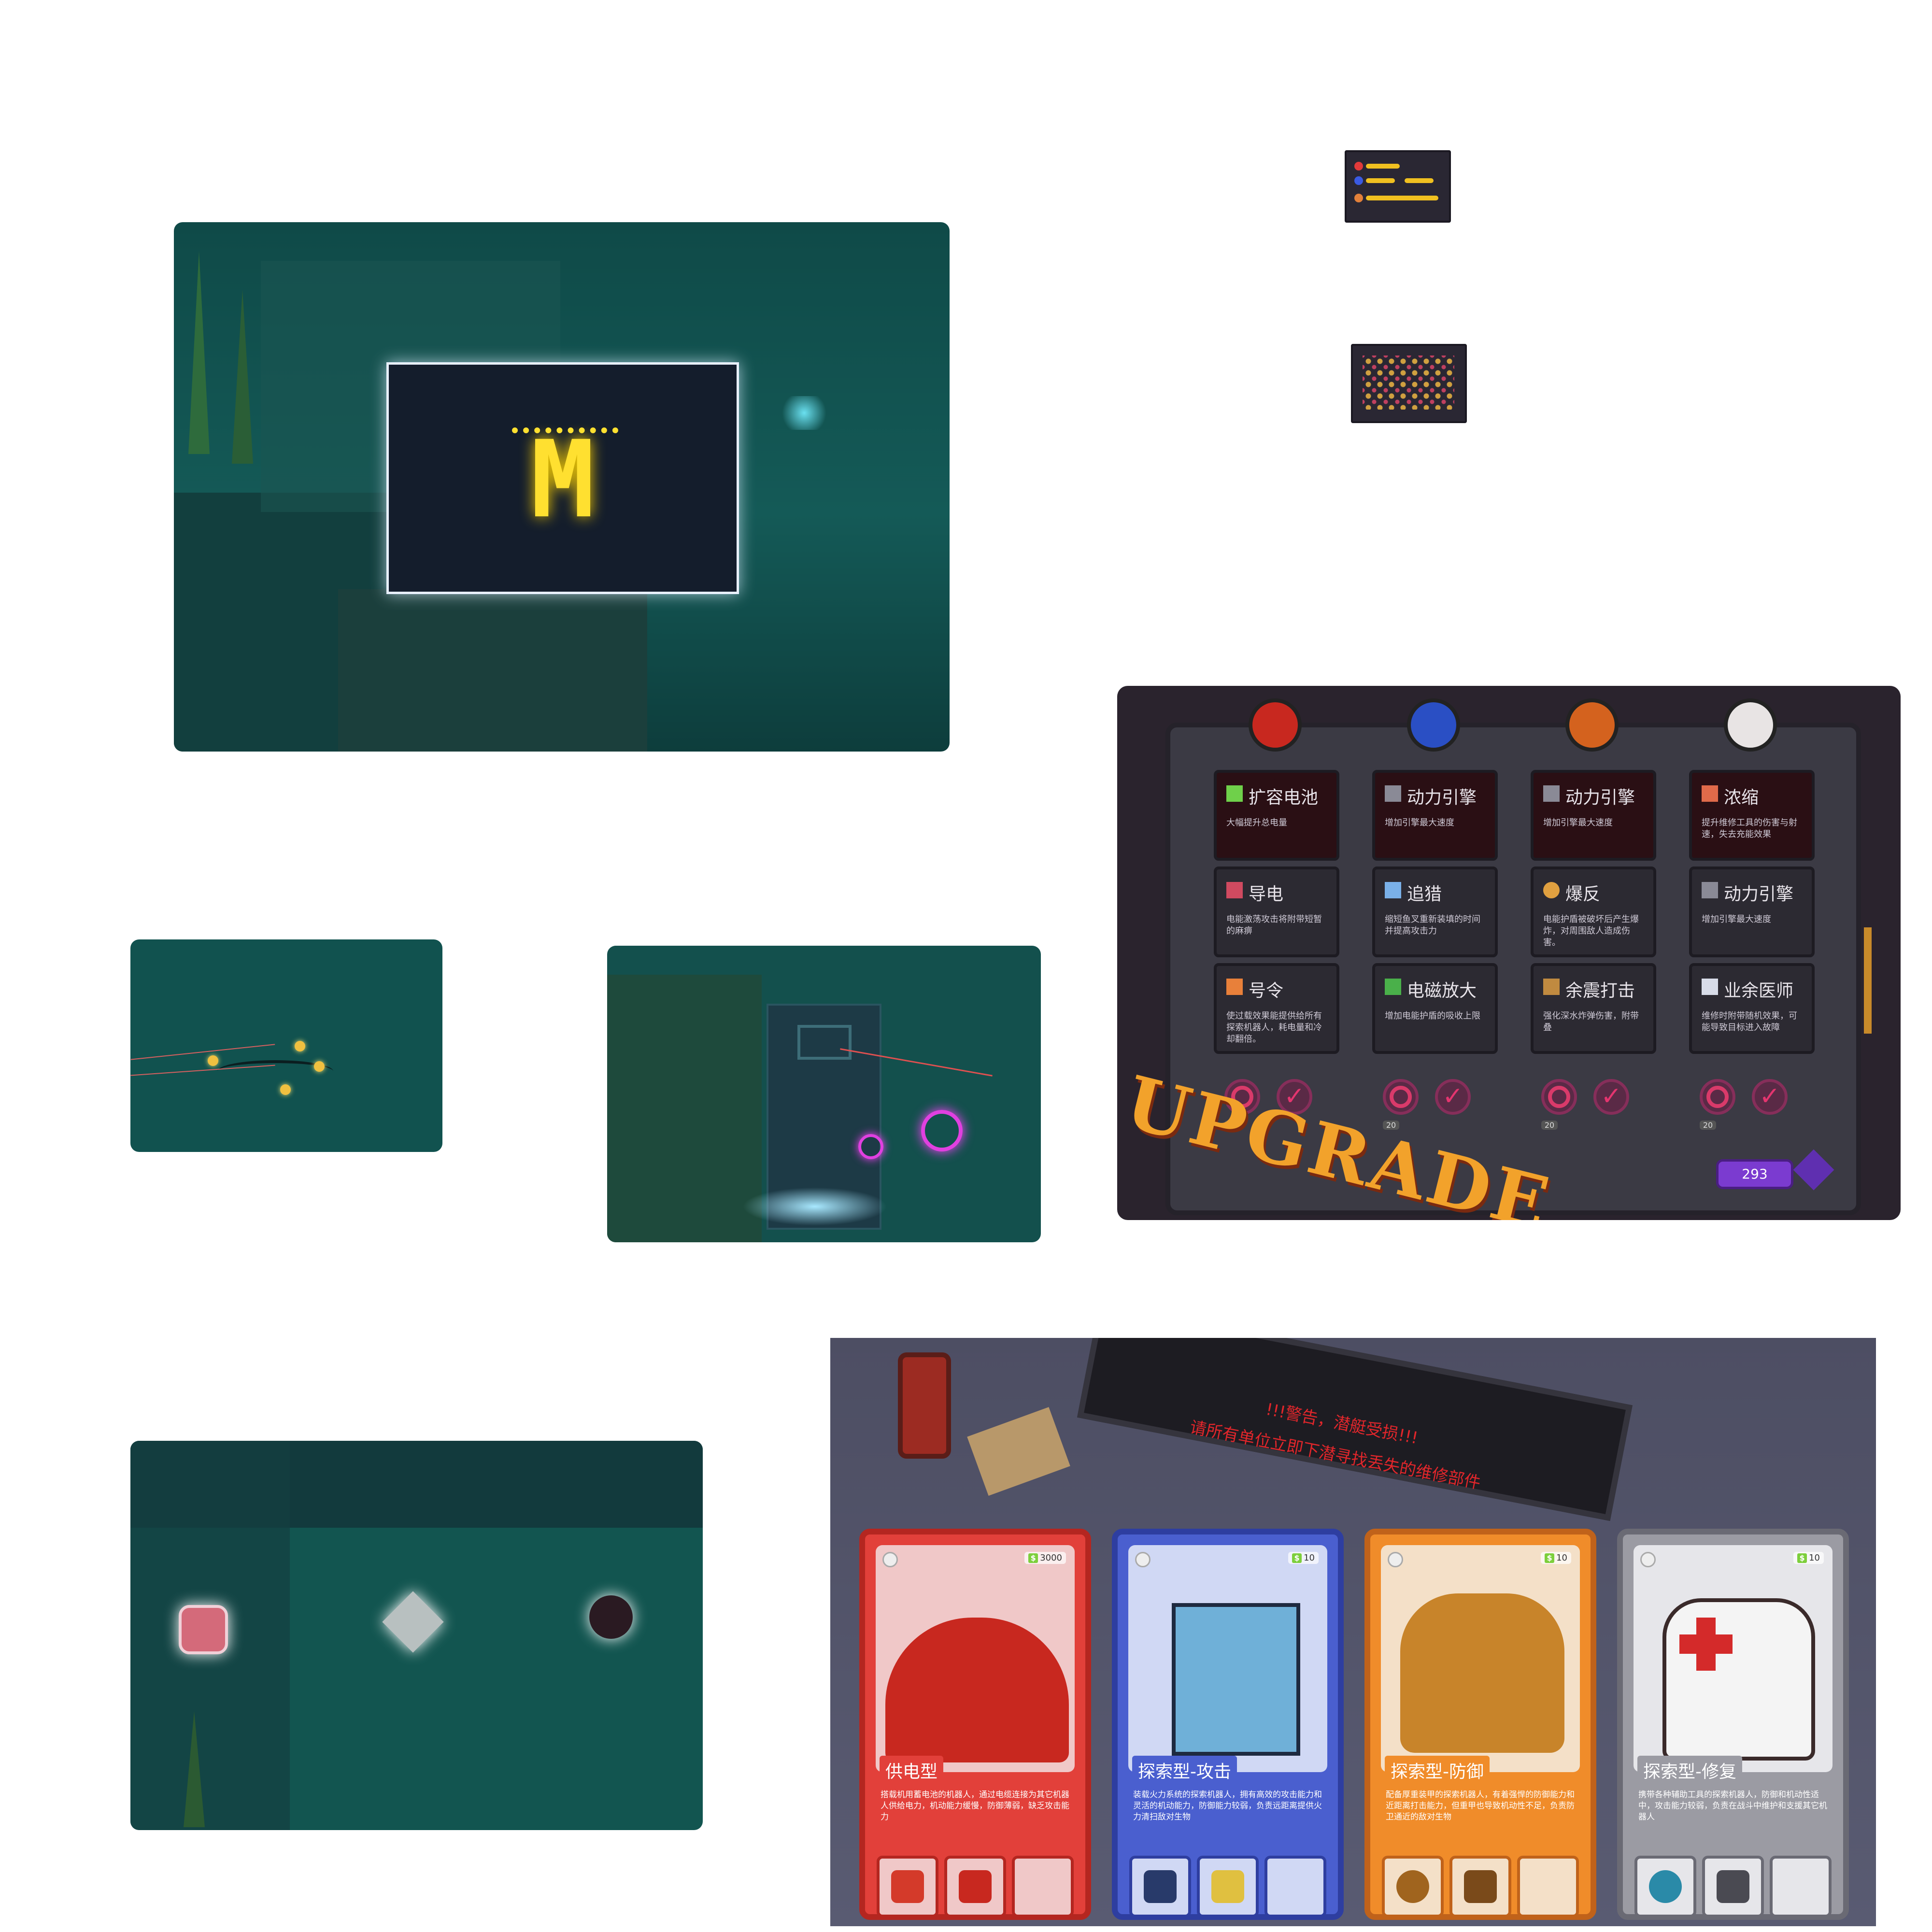 This screenshot has height=1932, width=1932. Describe the element at coordinates (1868, 980) in the screenshot. I see `side-tab` at that location.